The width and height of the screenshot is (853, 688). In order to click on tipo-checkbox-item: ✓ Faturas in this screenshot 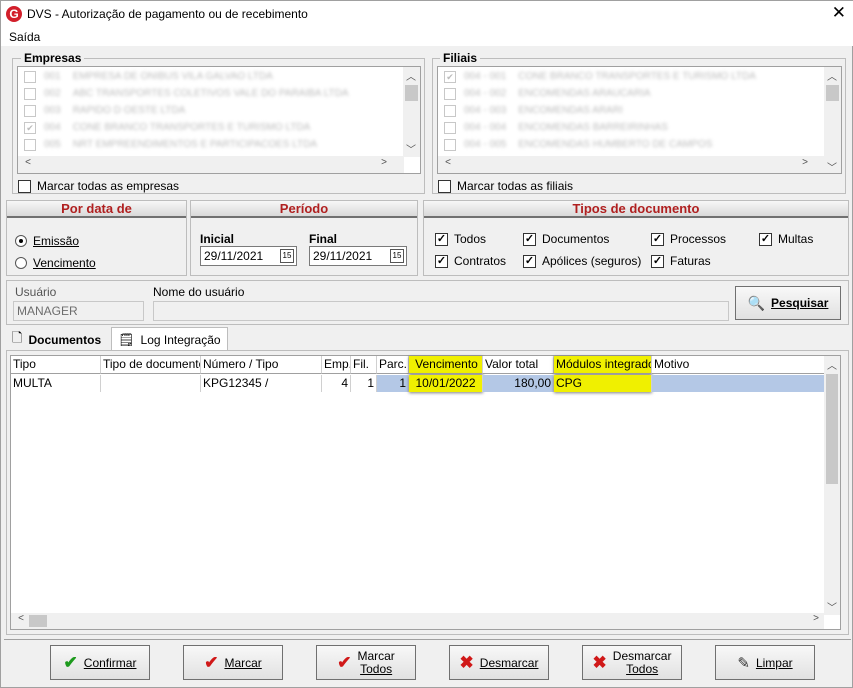, I will do `click(681, 261)`.